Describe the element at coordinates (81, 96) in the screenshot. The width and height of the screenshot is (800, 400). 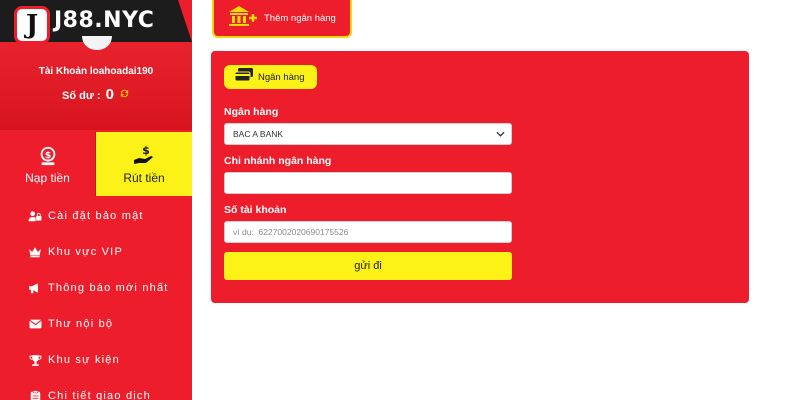
I see `balance-label: Số dư :` at that location.